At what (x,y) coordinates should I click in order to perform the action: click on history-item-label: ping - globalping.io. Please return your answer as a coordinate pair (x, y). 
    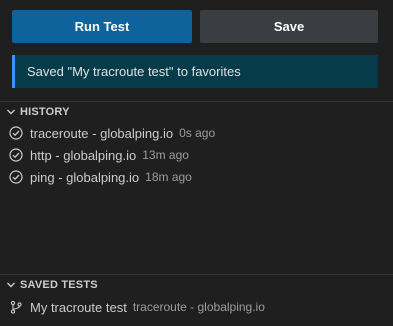
    Looking at the image, I should click on (85, 177).